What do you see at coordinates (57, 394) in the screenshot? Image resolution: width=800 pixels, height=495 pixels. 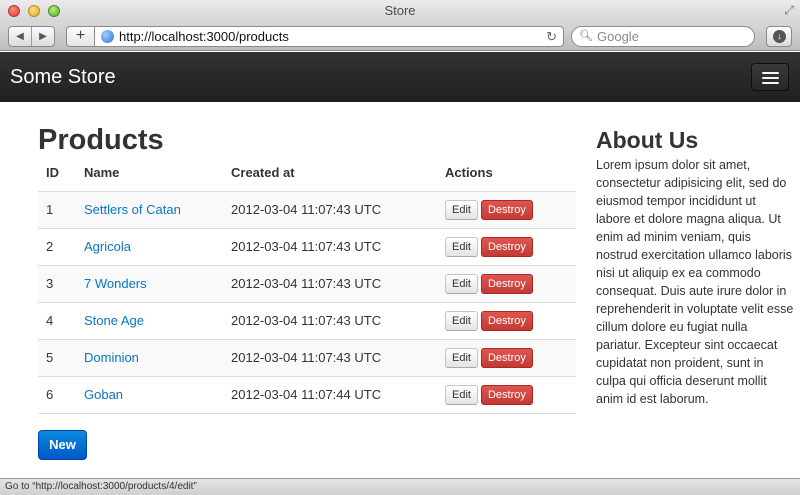 I see `product-id: 6` at bounding box center [57, 394].